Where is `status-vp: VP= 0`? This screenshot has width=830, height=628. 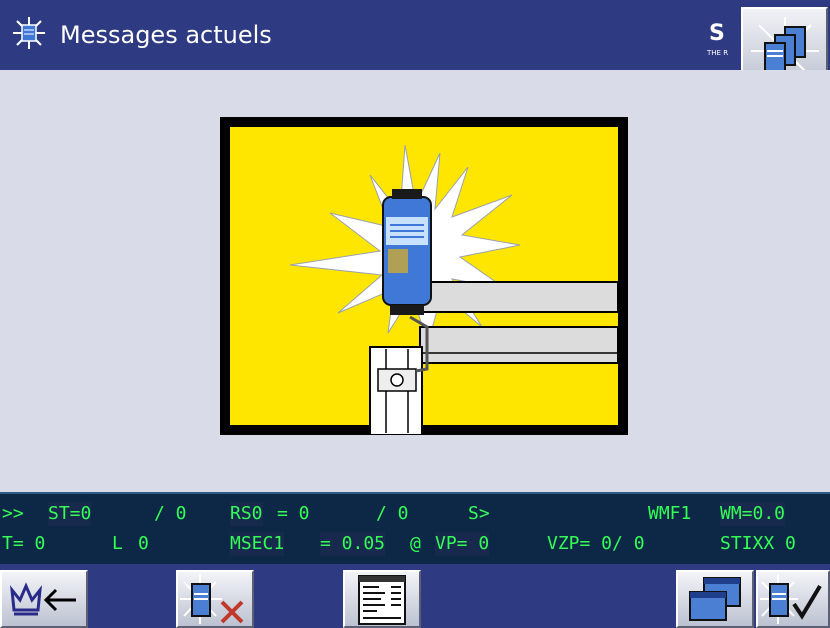 status-vp: VP= 0 is located at coordinates (462, 544).